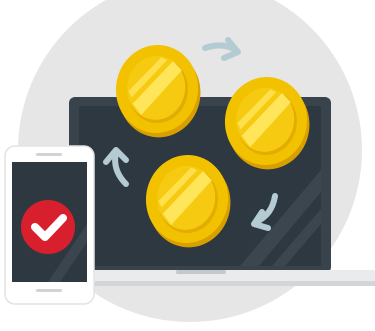 The image size is (375, 331). Describe the element at coordinates (48, 227) in the screenshot. I see `checkmark-icon` at that location.